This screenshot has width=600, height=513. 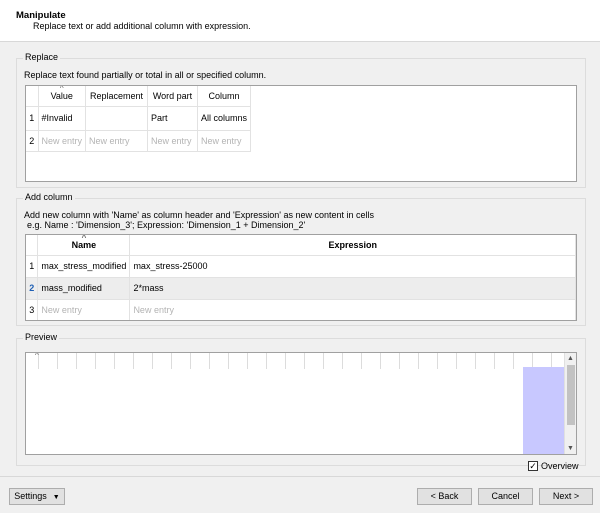 I want to click on replace-legend: Replace, so click(x=42, y=57).